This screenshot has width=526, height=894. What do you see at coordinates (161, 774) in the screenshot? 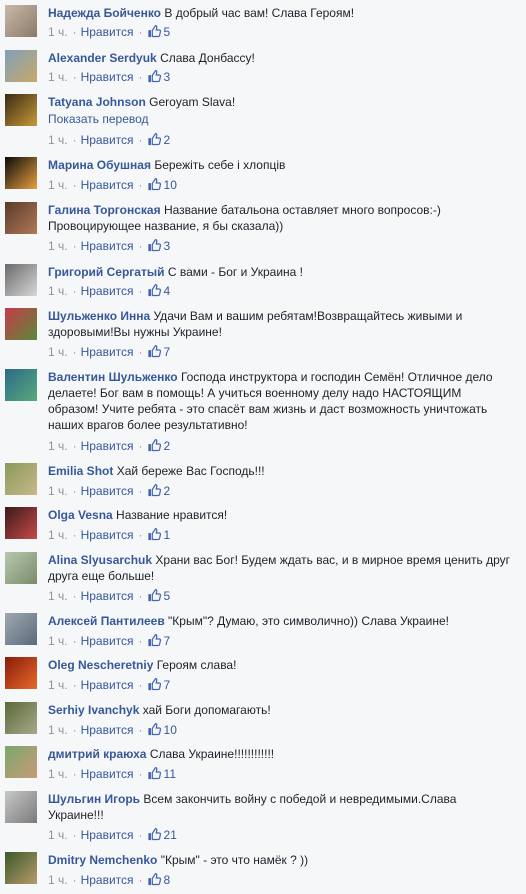
I see `like-count-group: 11` at bounding box center [161, 774].